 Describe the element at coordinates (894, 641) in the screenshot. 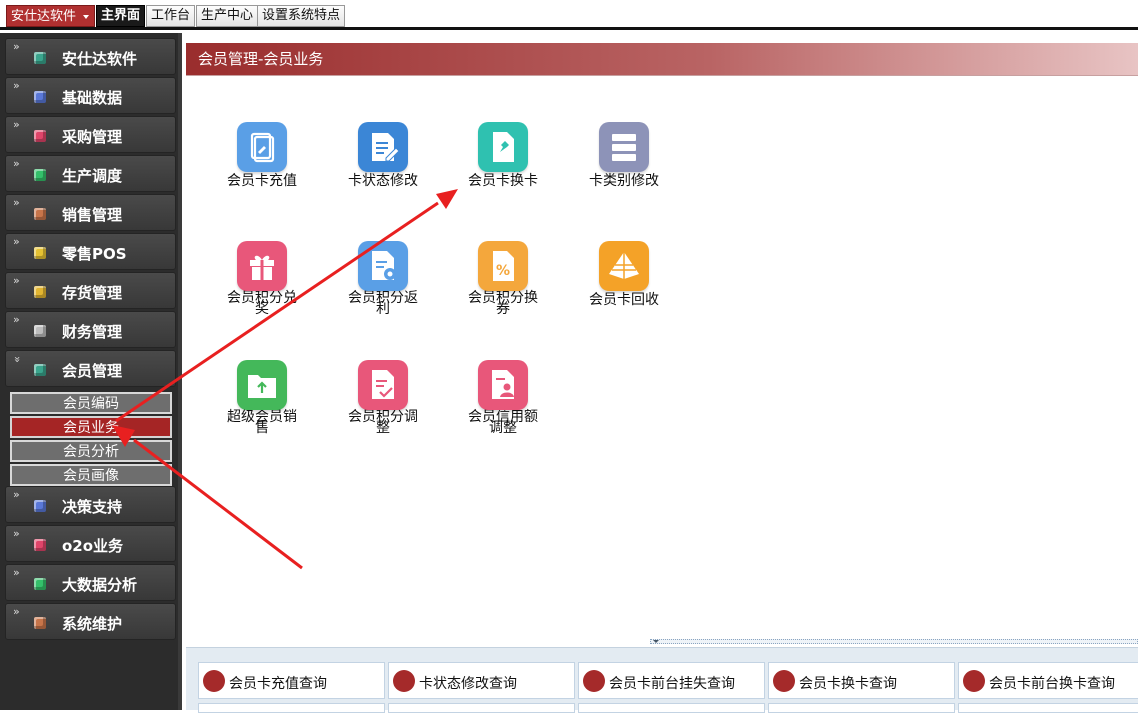

I see `splitter-handle` at that location.